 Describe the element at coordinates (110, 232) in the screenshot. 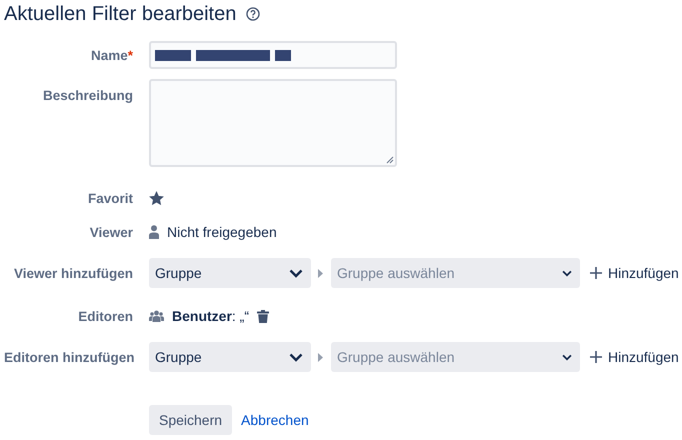

I see `field-label: Viewer` at that location.